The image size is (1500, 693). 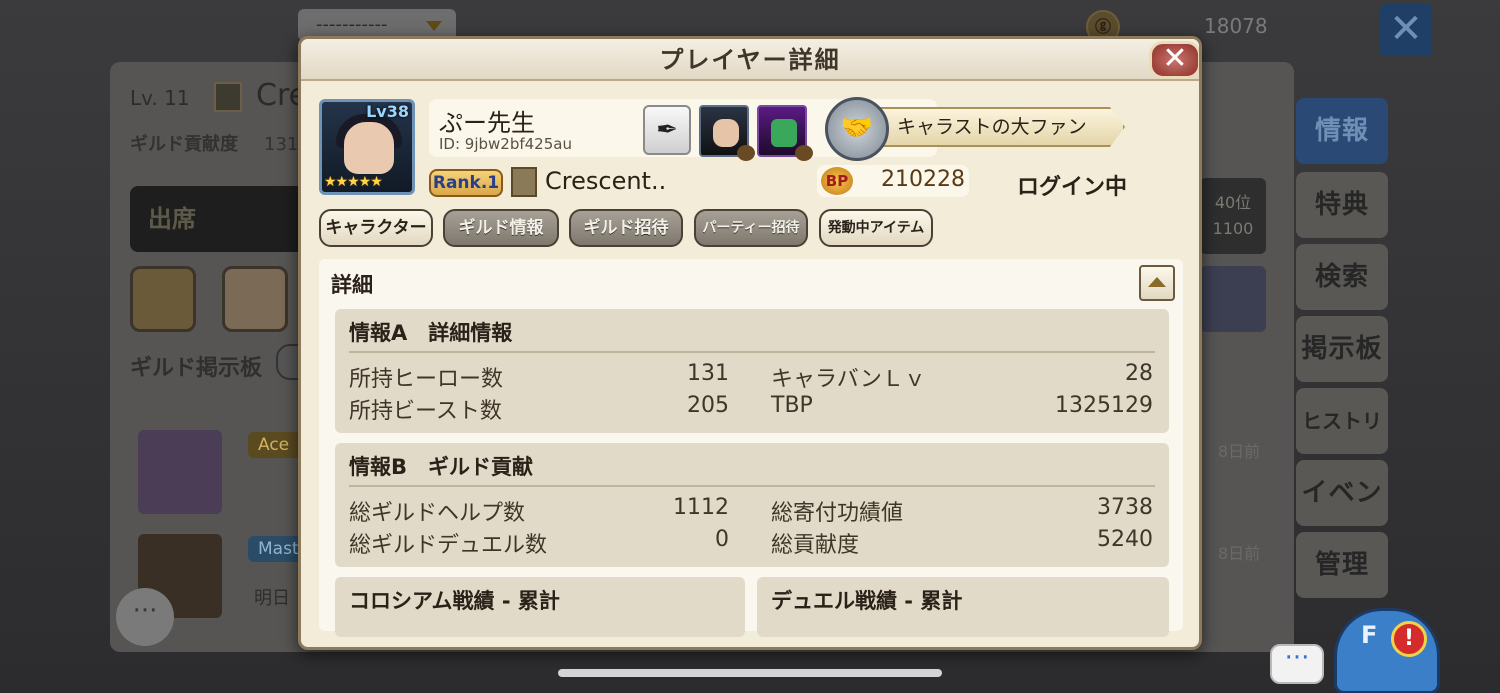 What do you see at coordinates (923, 179) in the screenshot?
I see `bp-value: 210228` at bounding box center [923, 179].